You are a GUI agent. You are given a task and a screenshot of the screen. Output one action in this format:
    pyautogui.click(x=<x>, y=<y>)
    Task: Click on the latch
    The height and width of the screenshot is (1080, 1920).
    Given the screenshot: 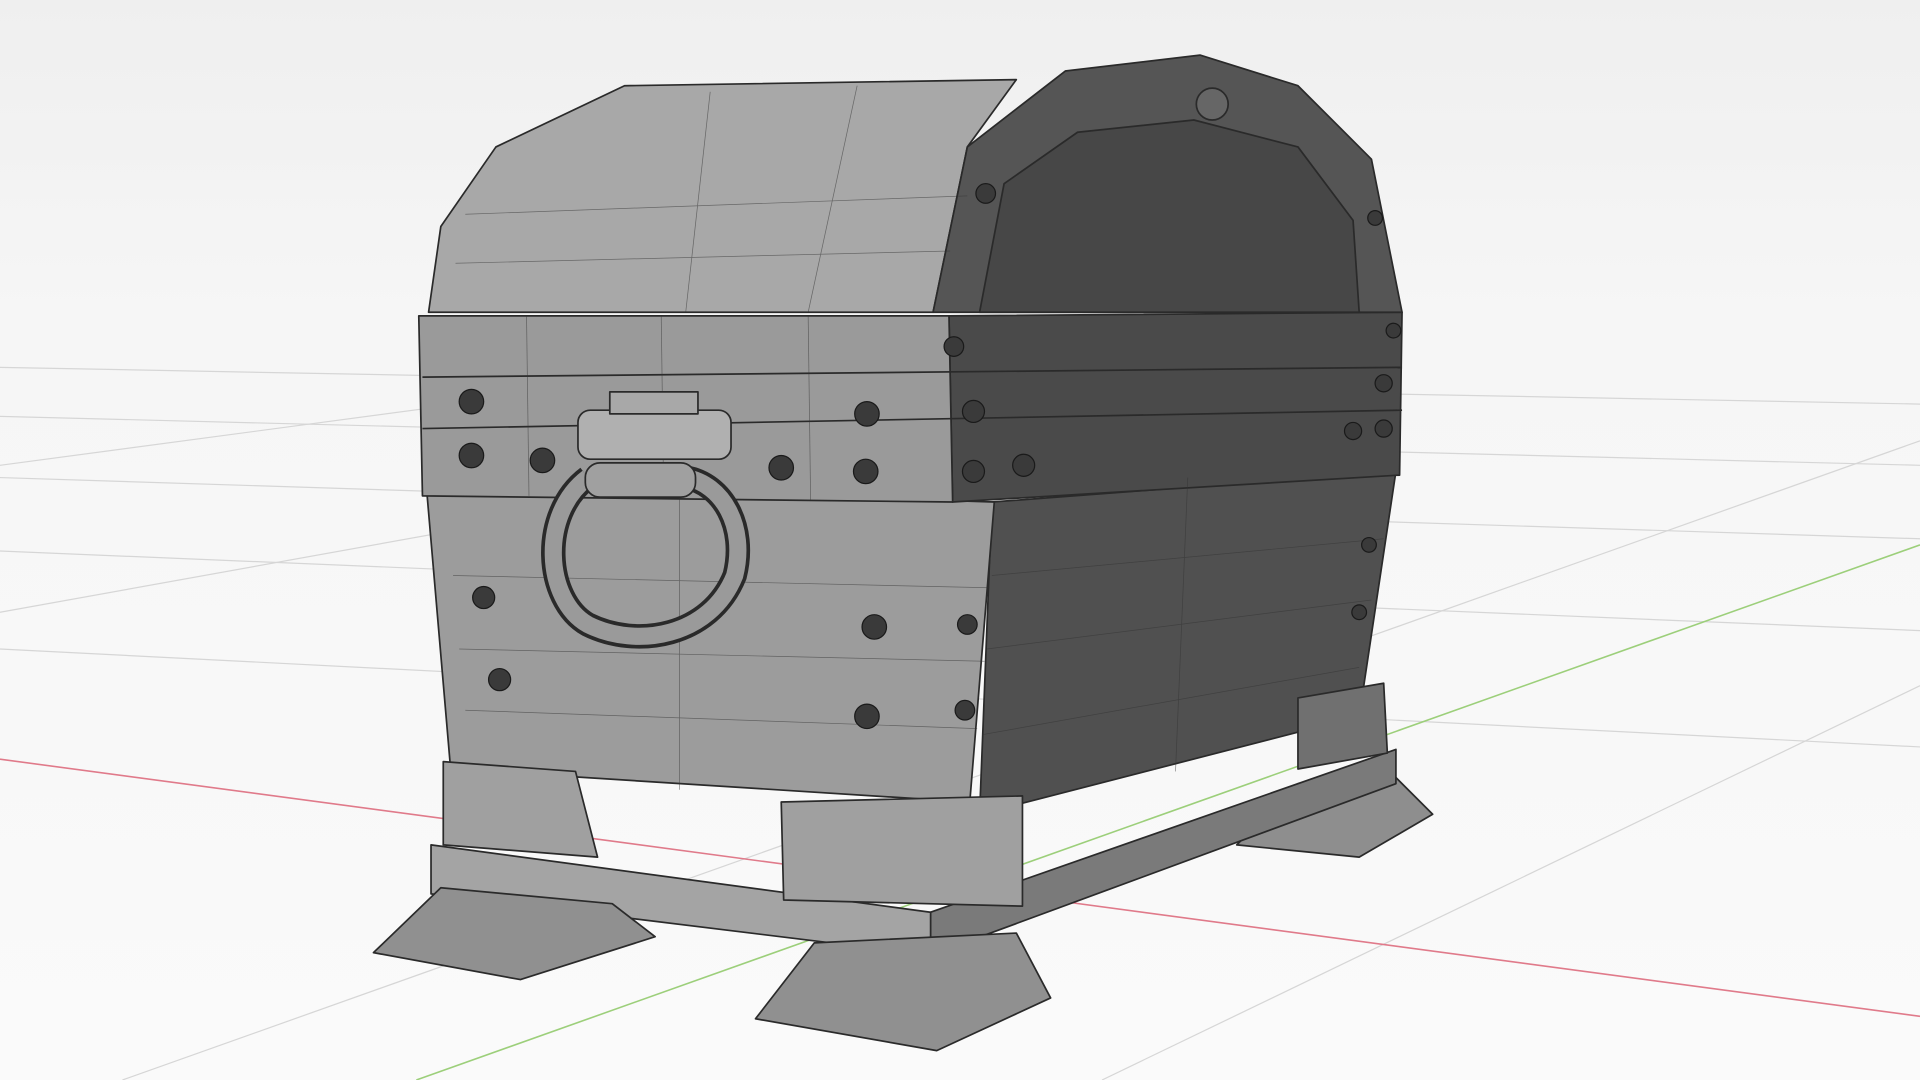 What is the action you would take?
    pyautogui.click(x=654, y=435)
    